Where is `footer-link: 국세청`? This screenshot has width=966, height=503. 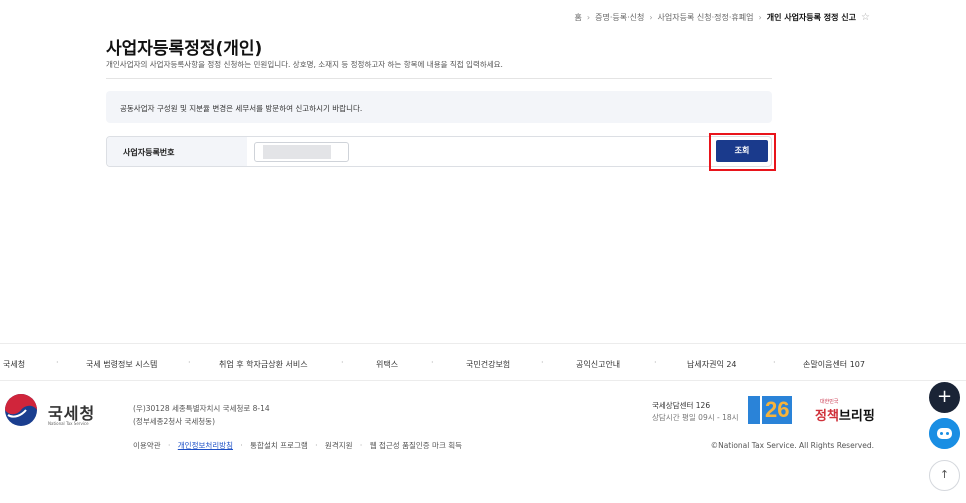 footer-link: 국세청 is located at coordinates (14, 364).